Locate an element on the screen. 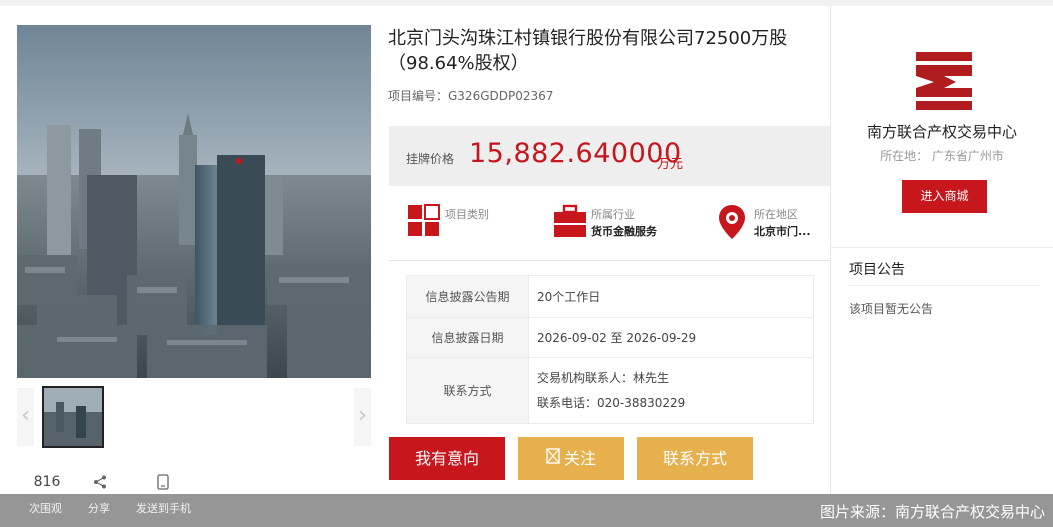 The width and height of the screenshot is (1053, 527). price-panel: 挂牌价格 15,882.640000 万元 is located at coordinates (609, 156).